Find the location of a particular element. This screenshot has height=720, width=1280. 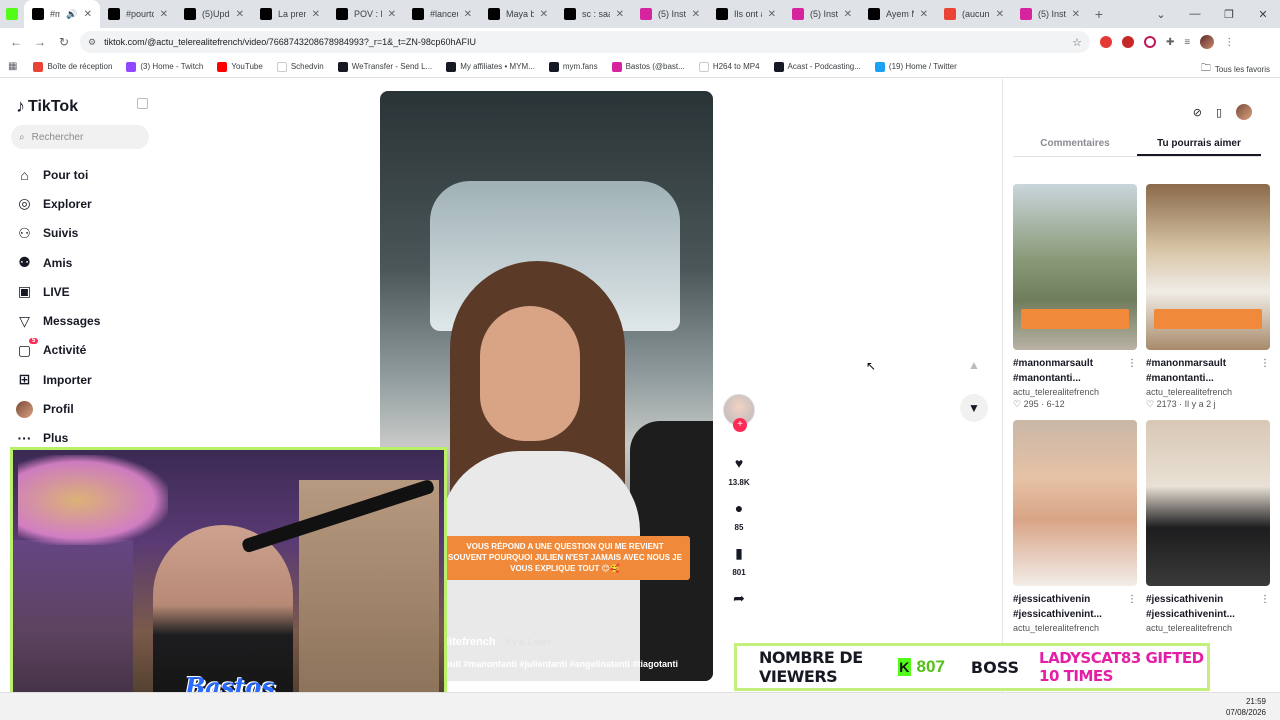

search-input: ⌕ Rechercher is located at coordinates (80, 137).